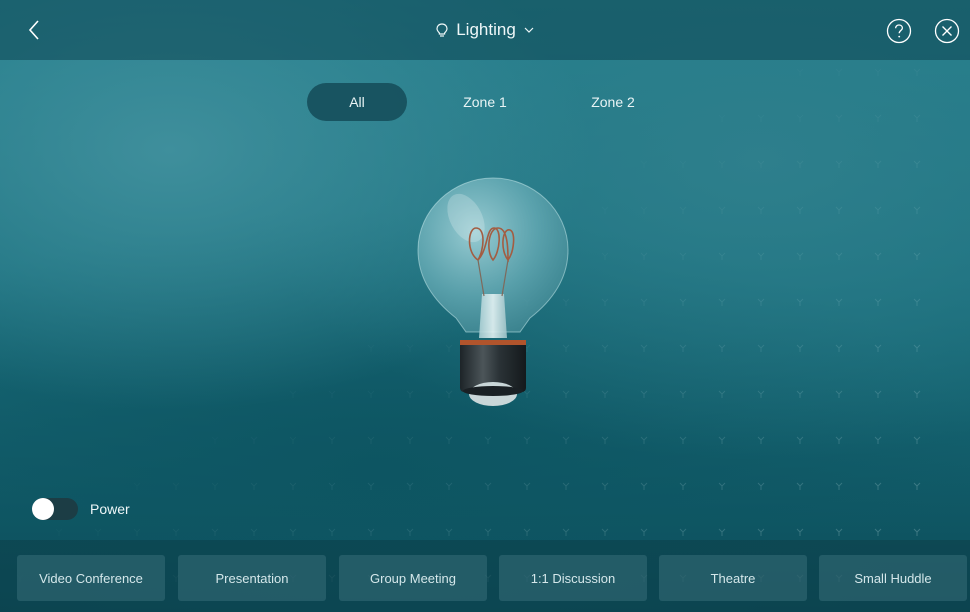 The image size is (970, 612). I want to click on scene-label: Presentation, so click(252, 578).